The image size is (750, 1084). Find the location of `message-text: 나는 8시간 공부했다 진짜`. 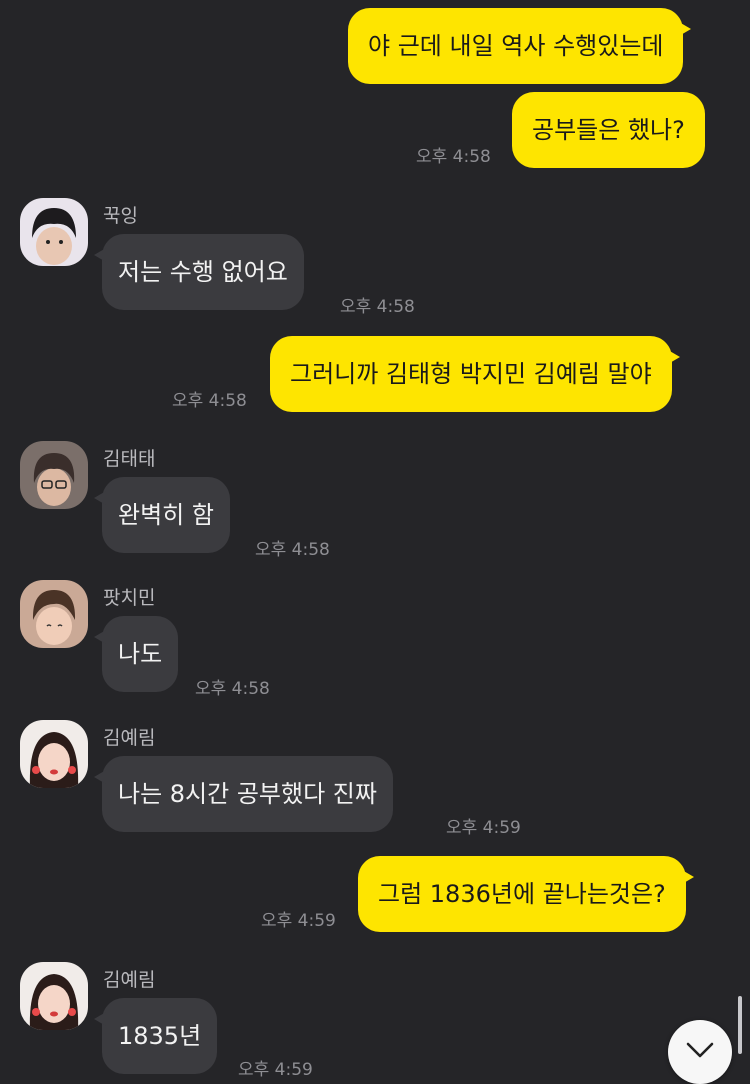

message-text: 나는 8시간 공부했다 진짜 is located at coordinates (247, 794).